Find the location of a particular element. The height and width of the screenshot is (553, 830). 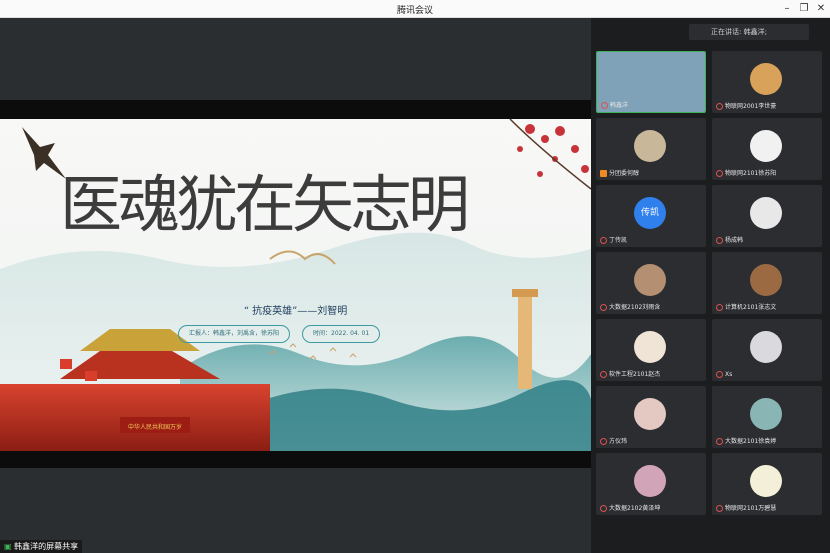

participant-name: 物联网2101万碧慧 is located at coordinates (746, 507).